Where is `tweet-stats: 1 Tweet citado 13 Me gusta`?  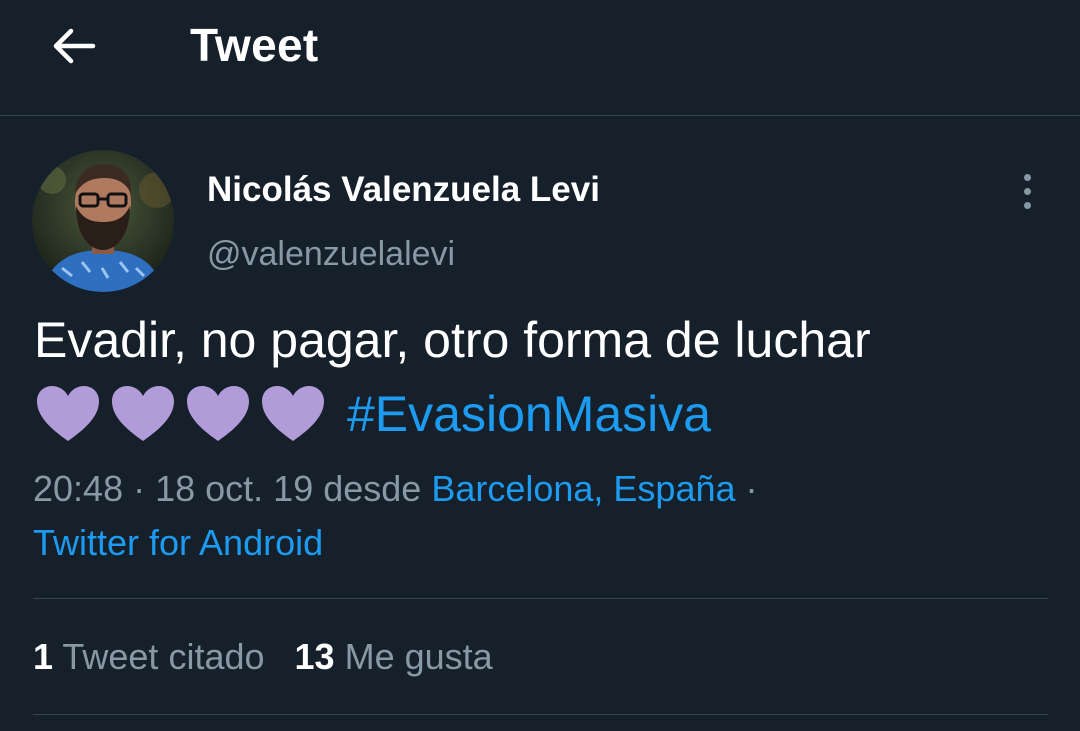
tweet-stats: 1 Tweet citado 13 Me gusta is located at coordinates (263, 657).